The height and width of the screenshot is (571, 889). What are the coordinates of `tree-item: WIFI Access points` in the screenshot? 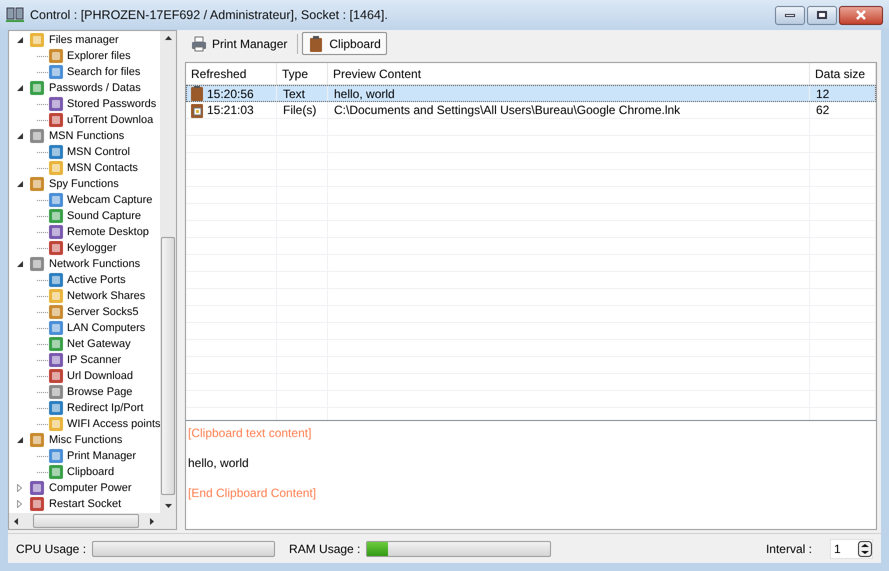 It's located at (113, 424).